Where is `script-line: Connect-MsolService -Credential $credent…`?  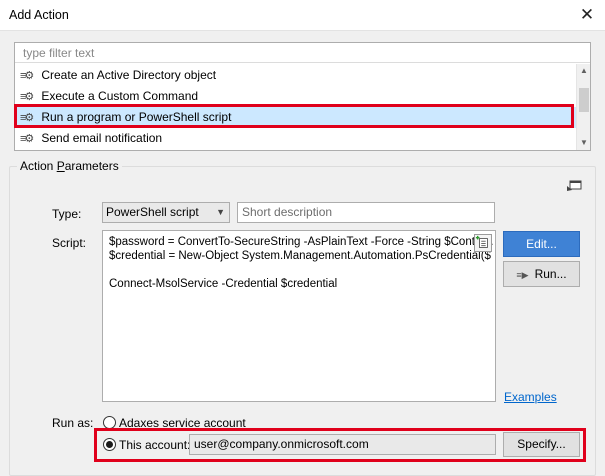 script-line: Connect-MsolService -Credential $credent… is located at coordinates (223, 284).